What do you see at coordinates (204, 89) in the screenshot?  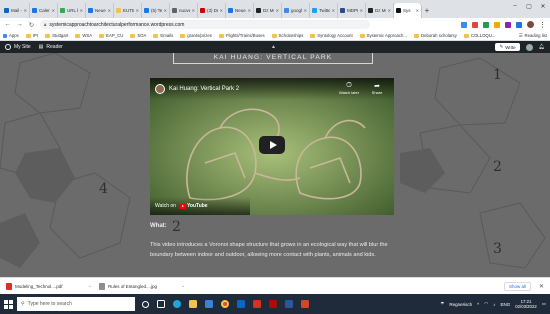 I see `video-title: Kai Huang: Vertical Park 2` at bounding box center [204, 89].